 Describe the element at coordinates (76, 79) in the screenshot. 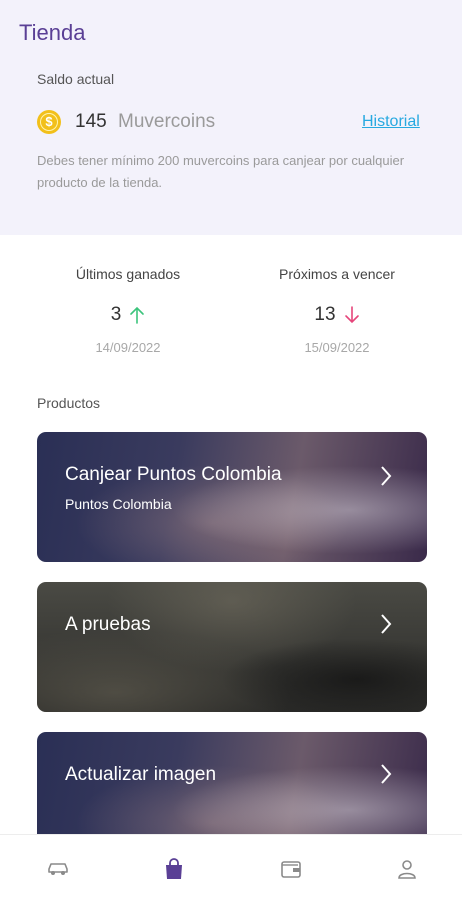

I see `balance-label: Saldo actual` at that location.